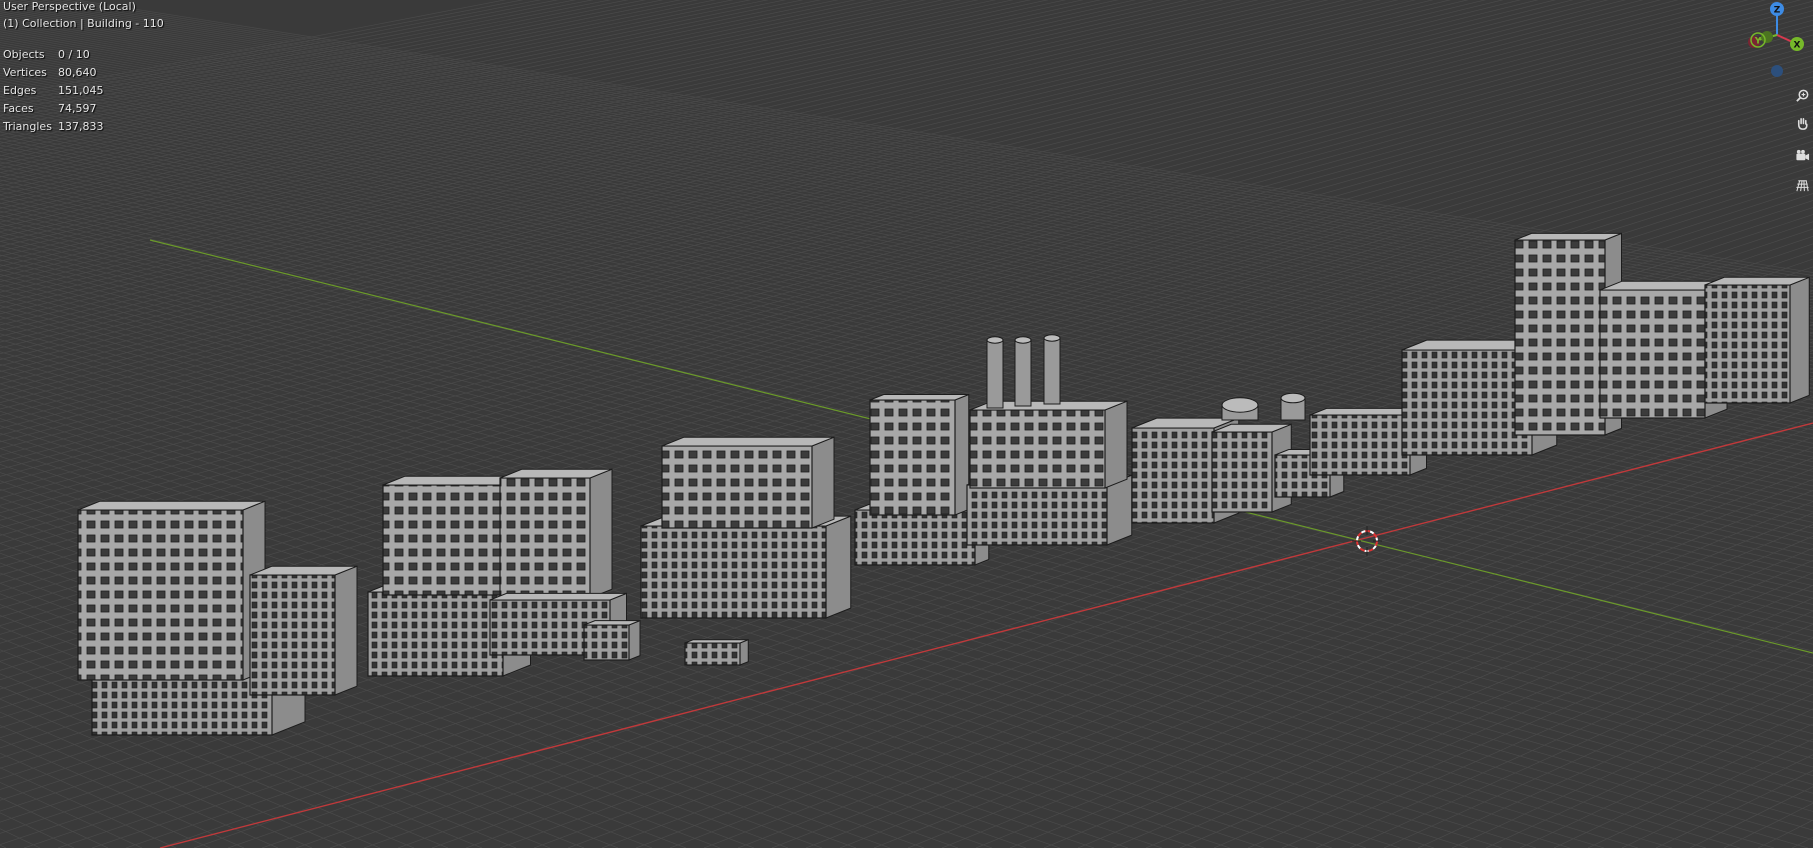 The height and width of the screenshot is (848, 1813). Describe the element at coordinates (53, 127) in the screenshot. I see `stat-row-triangles: Triangles 137,833` at that location.